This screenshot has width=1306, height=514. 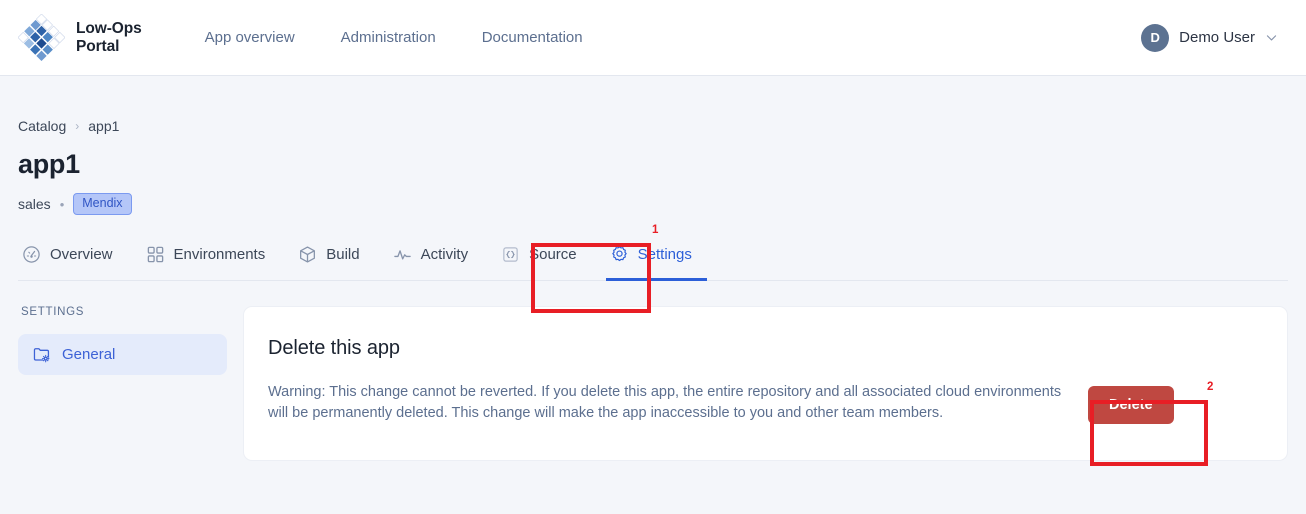 What do you see at coordinates (444, 254) in the screenshot?
I see `tab-activity-label: Activity` at bounding box center [444, 254].